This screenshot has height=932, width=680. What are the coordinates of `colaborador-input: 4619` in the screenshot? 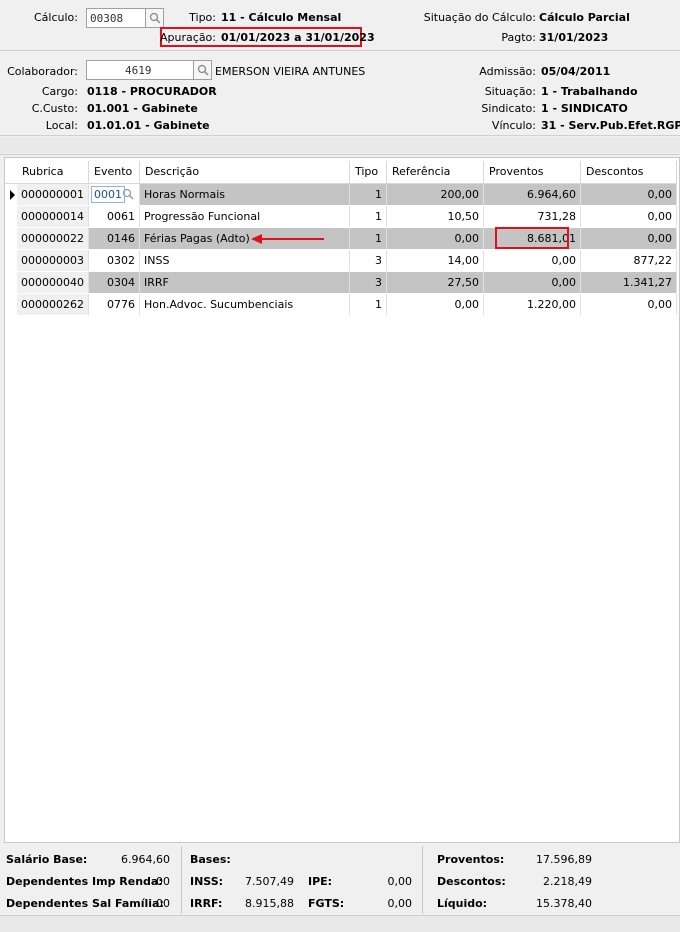 It's located at (140, 70).